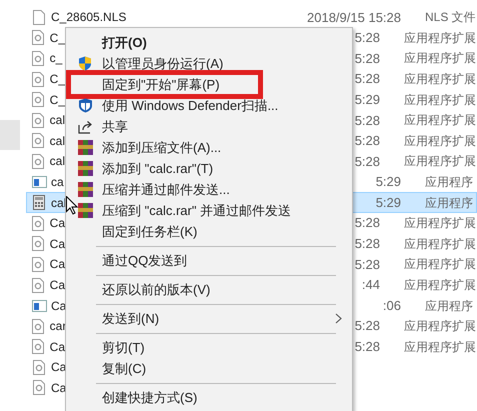 This screenshot has width=477, height=411. Describe the element at coordinates (209, 42) in the screenshot. I see `menu-item: 打开(O)` at that location.